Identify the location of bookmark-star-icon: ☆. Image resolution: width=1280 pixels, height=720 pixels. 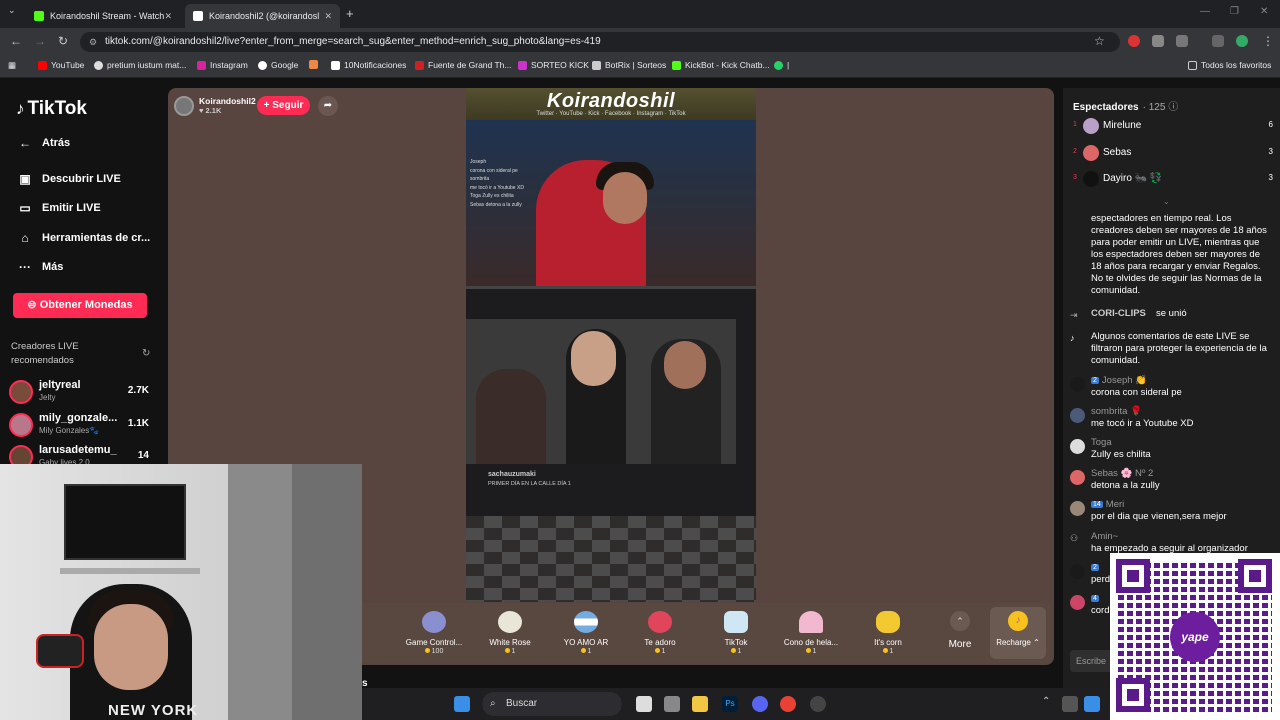
(1099, 41).